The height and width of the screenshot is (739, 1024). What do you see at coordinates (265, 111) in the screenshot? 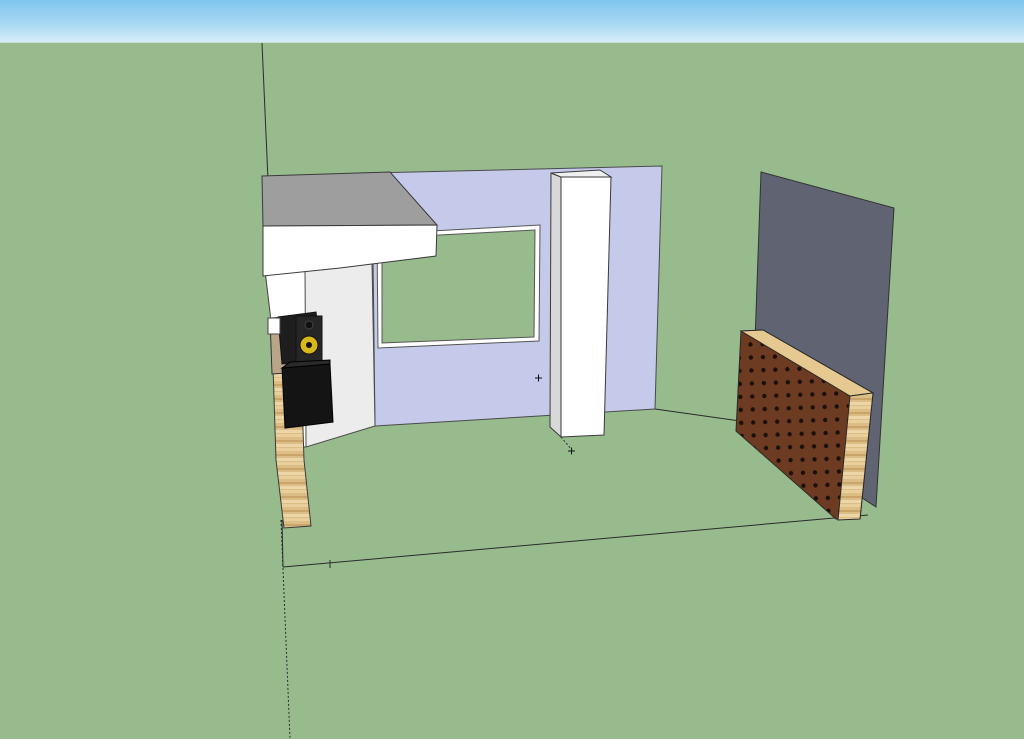
I see `green-axis-line` at bounding box center [265, 111].